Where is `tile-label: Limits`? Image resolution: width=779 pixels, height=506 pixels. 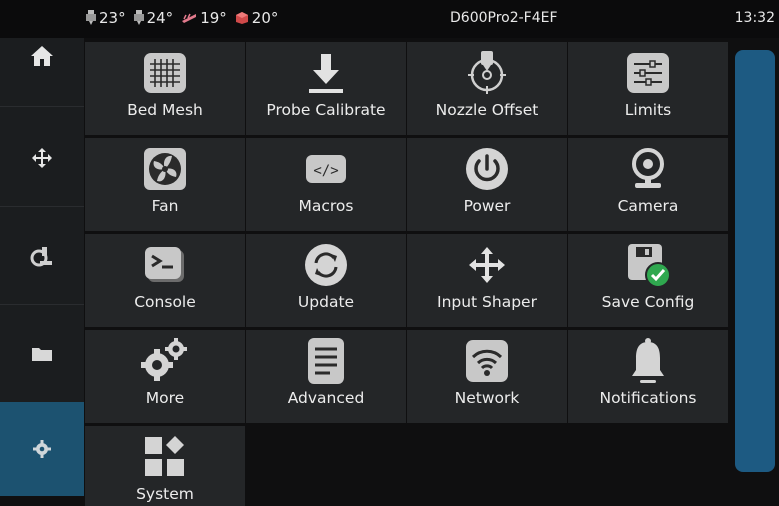 tile-label: Limits is located at coordinates (648, 110).